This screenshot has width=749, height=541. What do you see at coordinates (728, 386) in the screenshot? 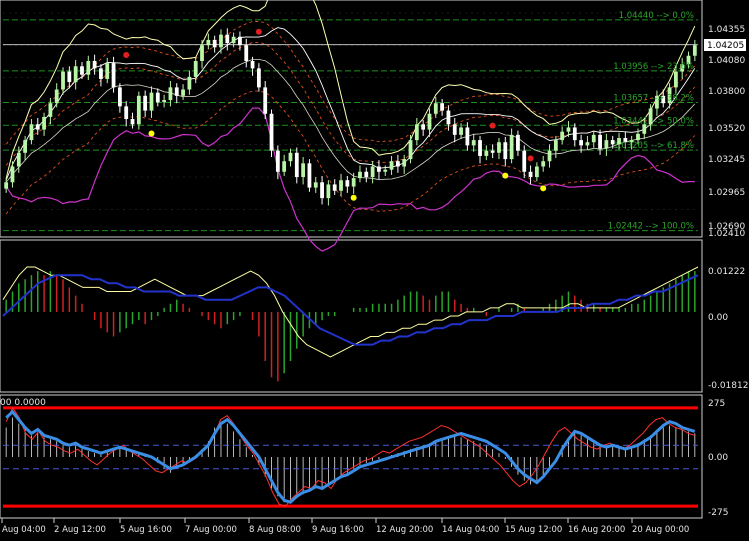
I see `macd-tick-label: -0.01812` at bounding box center [728, 386].